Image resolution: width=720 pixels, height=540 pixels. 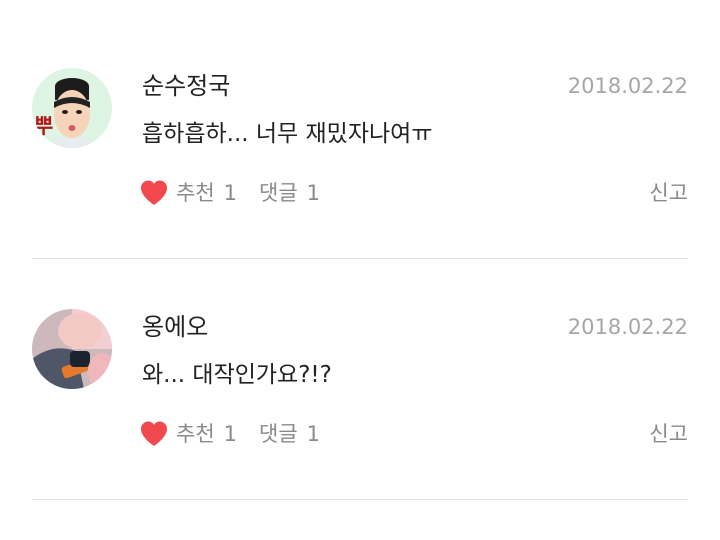 What do you see at coordinates (44, 126) in the screenshot?
I see `avatar-sticker-label: 뿌` at bounding box center [44, 126].